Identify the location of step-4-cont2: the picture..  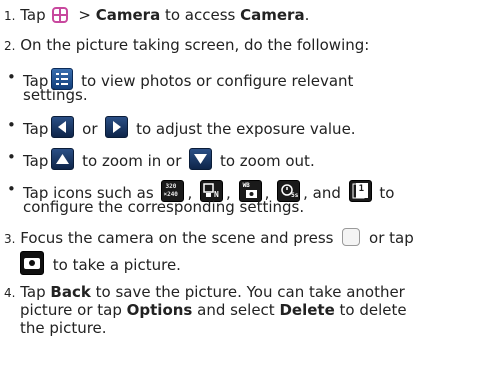
(63, 328).